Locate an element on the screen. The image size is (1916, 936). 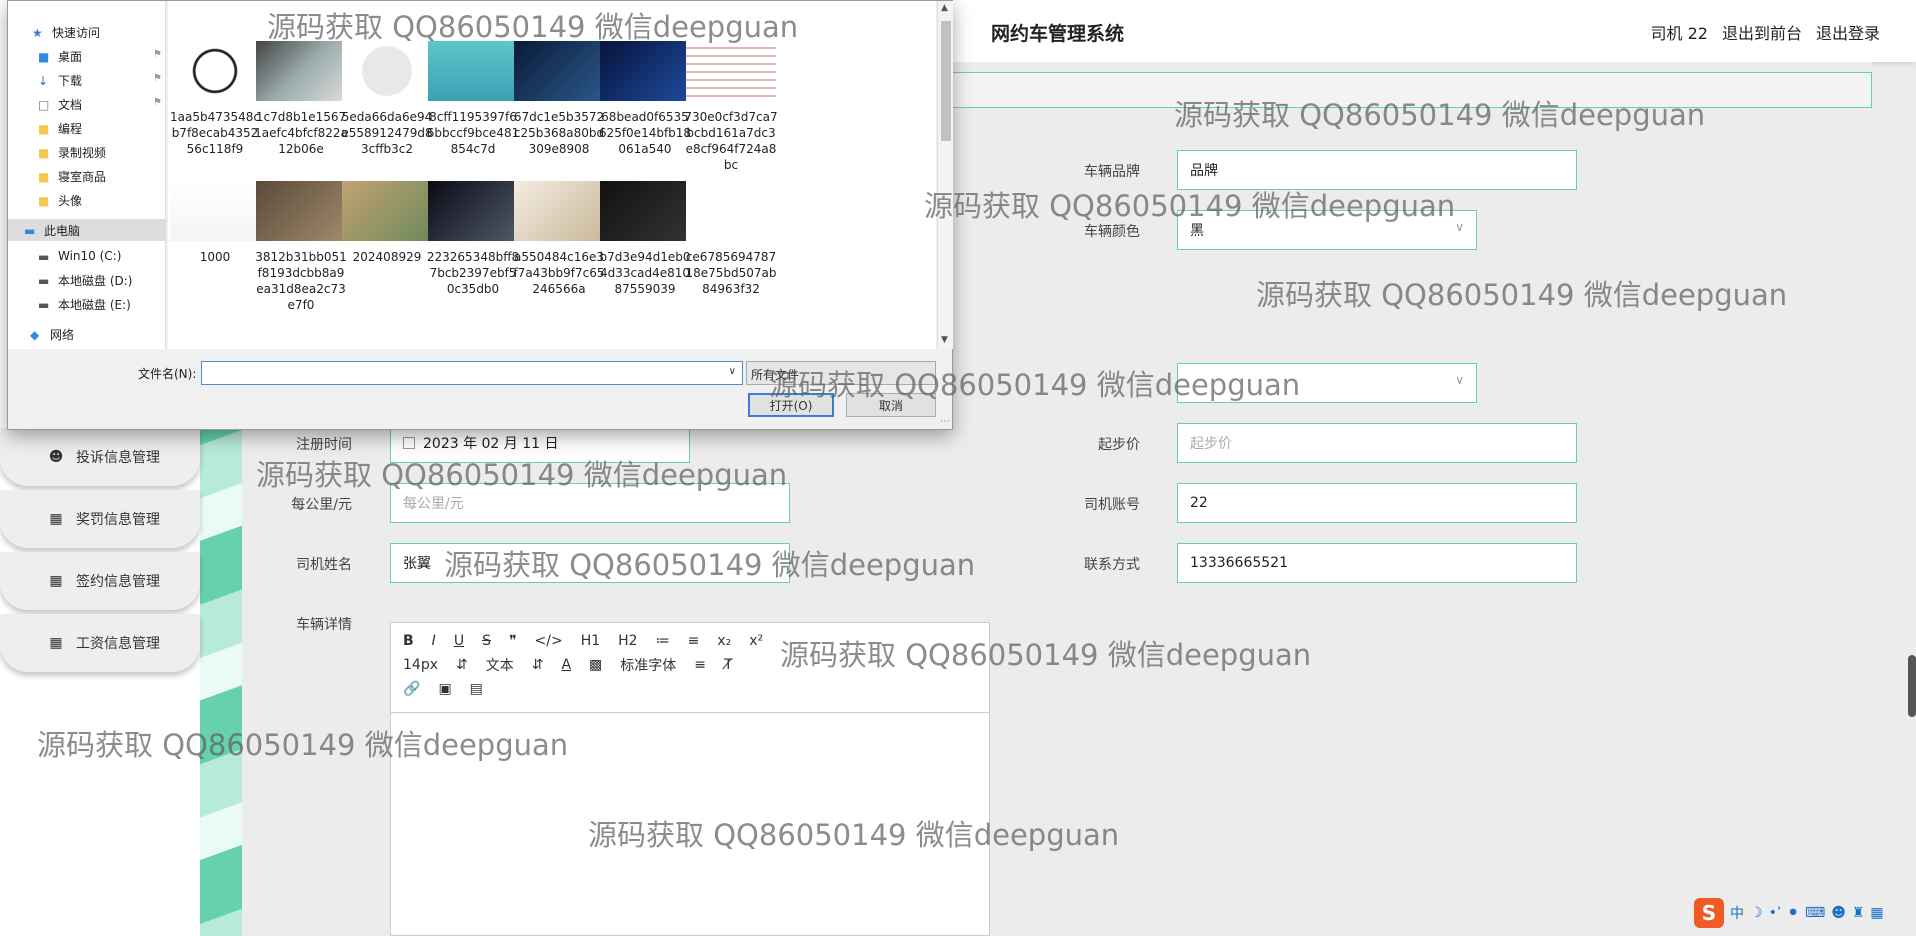
exit-to-front-link: 退出到前台 is located at coordinates (1762, 32).